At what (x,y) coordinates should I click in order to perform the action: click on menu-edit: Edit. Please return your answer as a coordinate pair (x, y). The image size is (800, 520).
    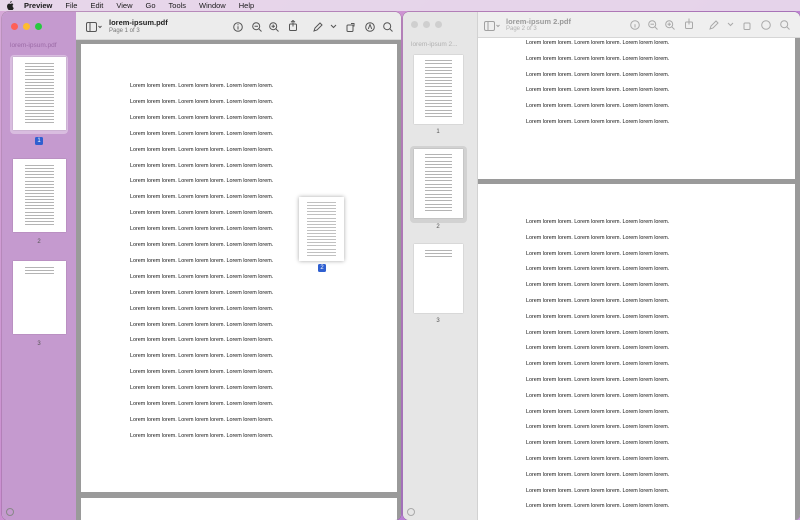
    Looking at the image, I should click on (96, 5).